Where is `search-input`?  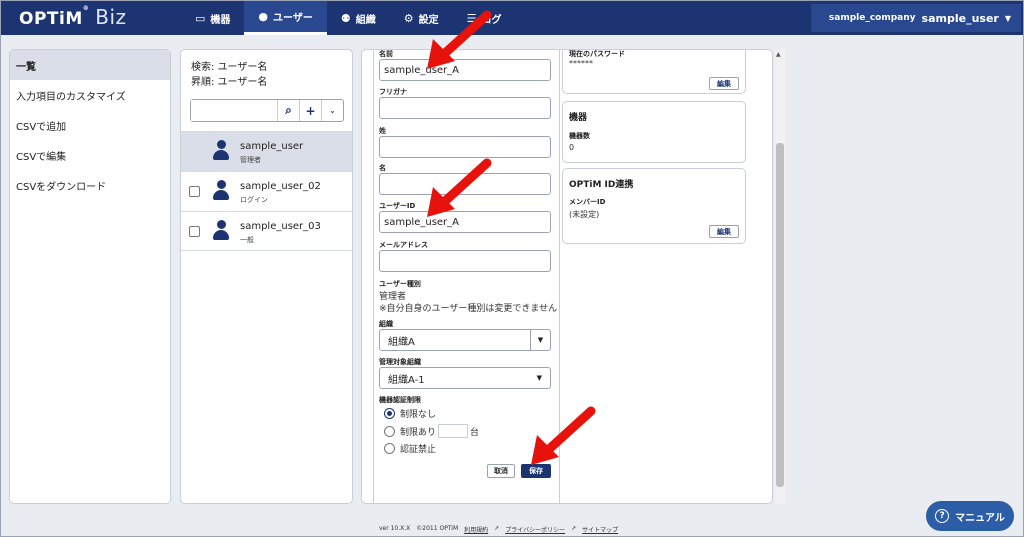
search-input is located at coordinates (234, 110).